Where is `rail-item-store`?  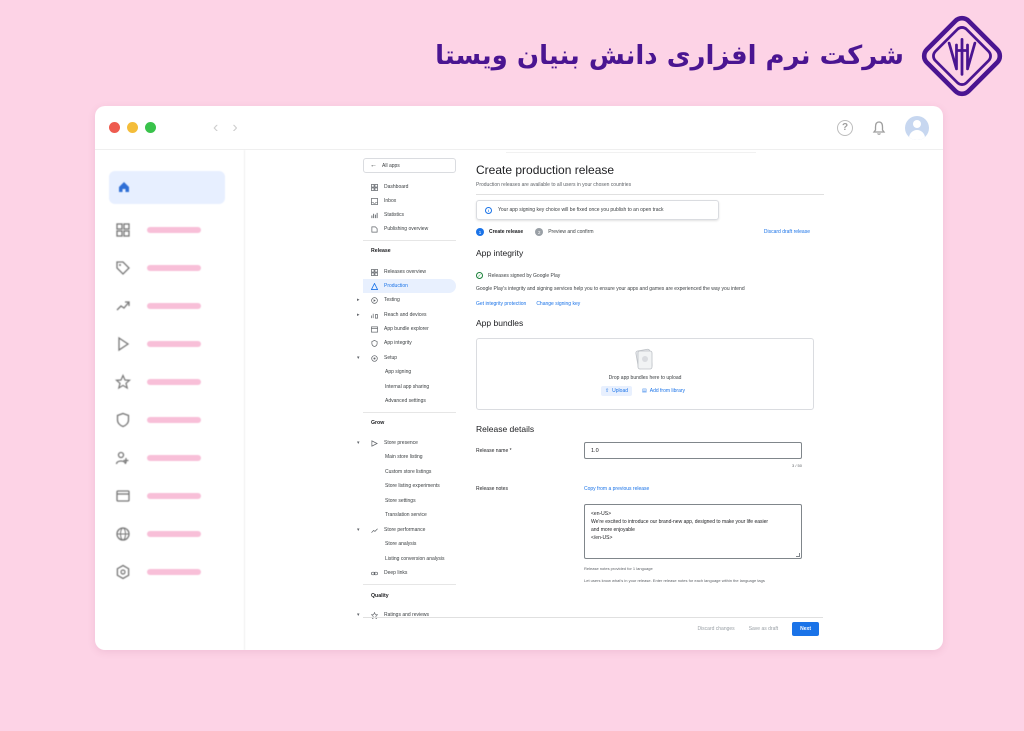
rail-item-store is located at coordinates (158, 496).